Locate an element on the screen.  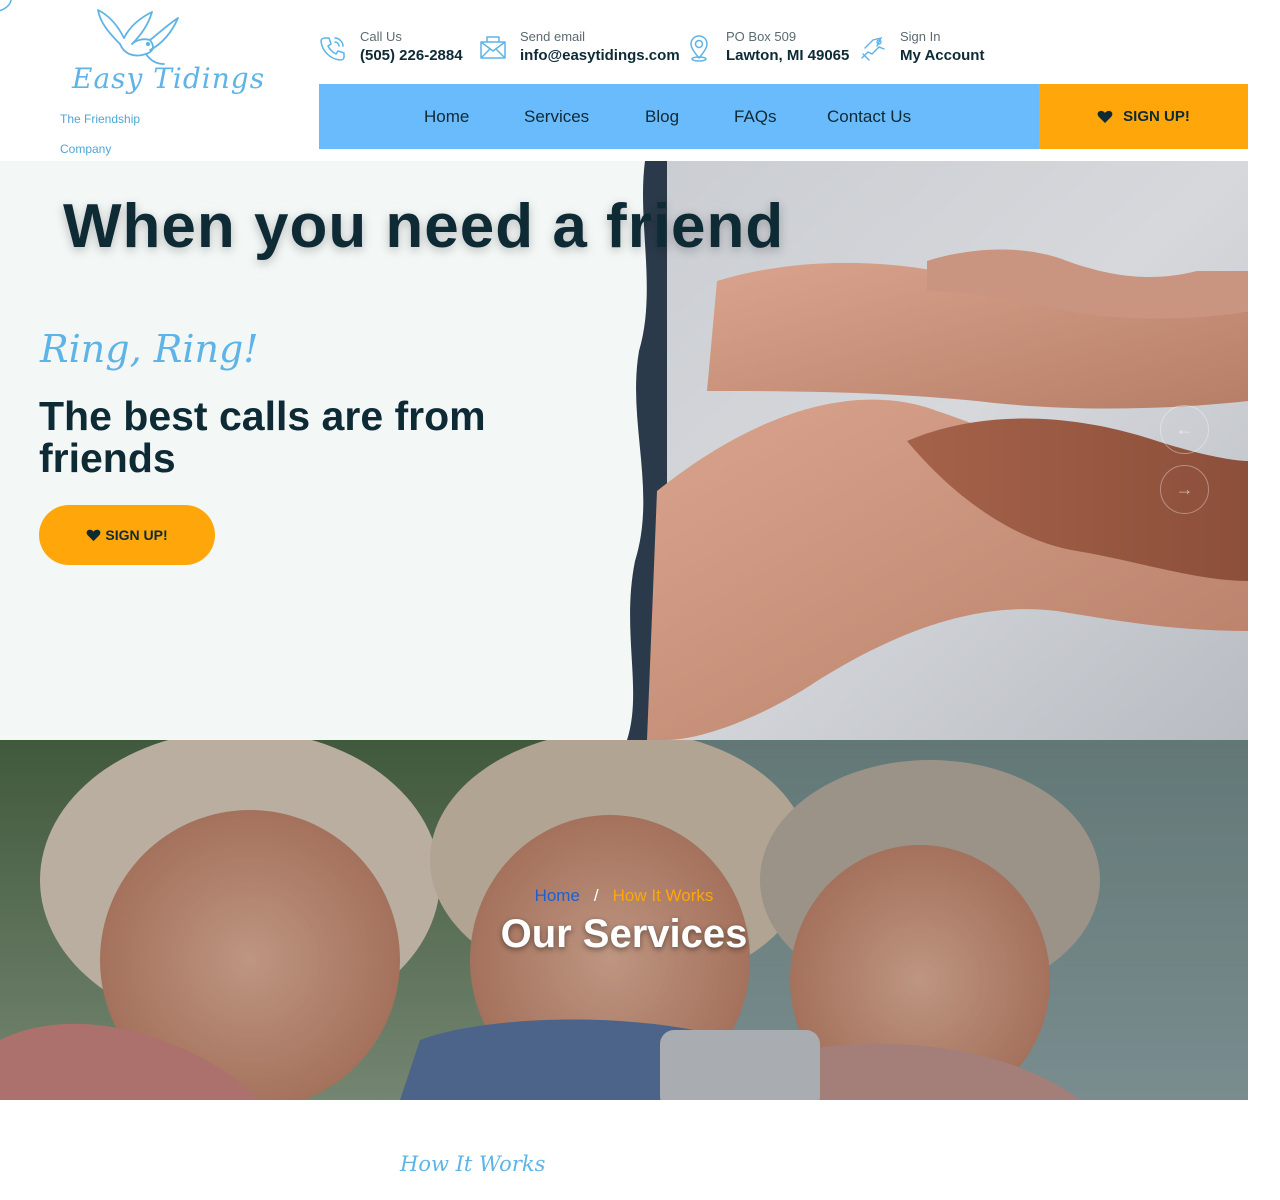
arrow-right-icon: → is located at coordinates (1184, 489).